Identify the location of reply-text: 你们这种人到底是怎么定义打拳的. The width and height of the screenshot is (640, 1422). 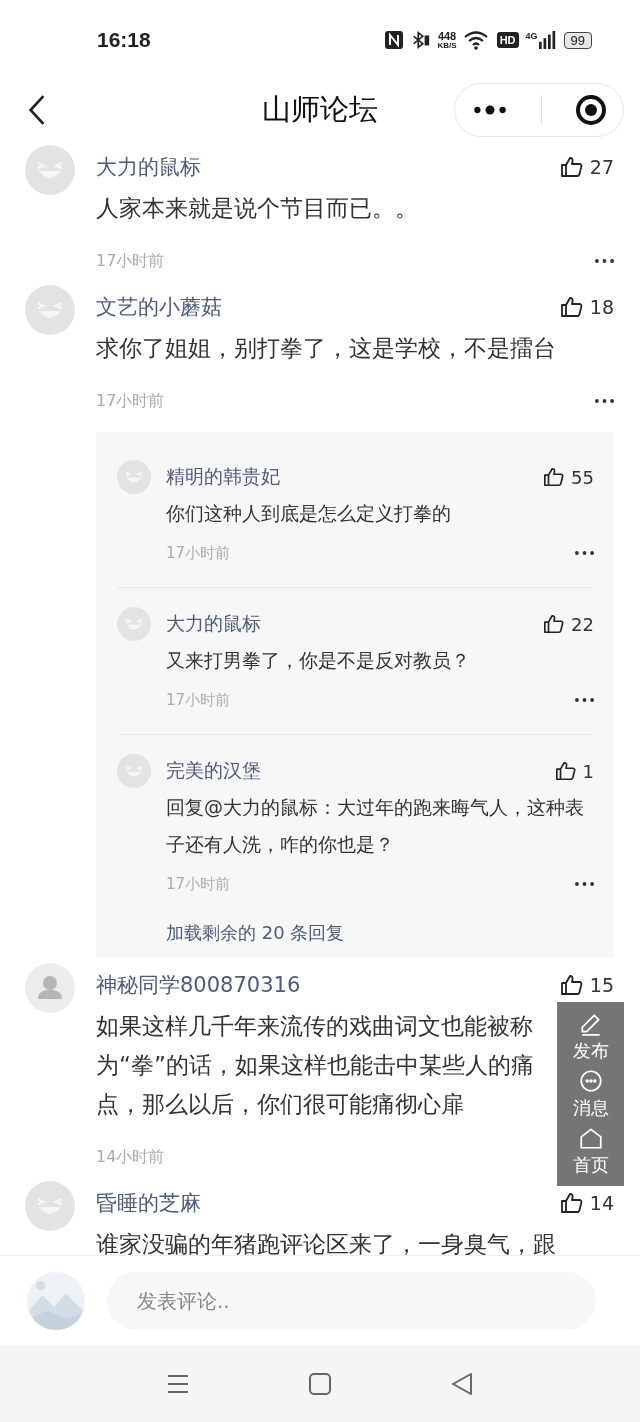
(309, 513).